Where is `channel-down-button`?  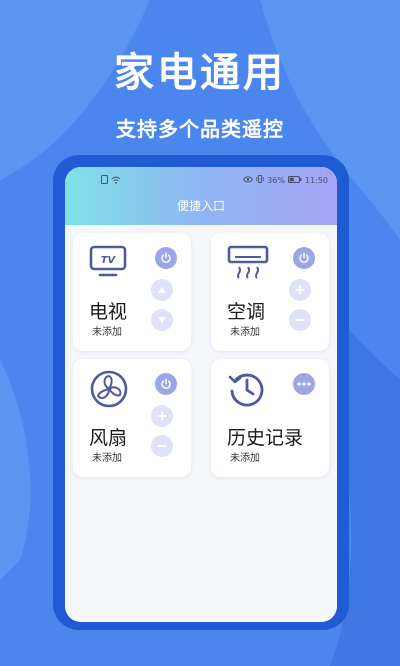 channel-down-button is located at coordinates (162, 320).